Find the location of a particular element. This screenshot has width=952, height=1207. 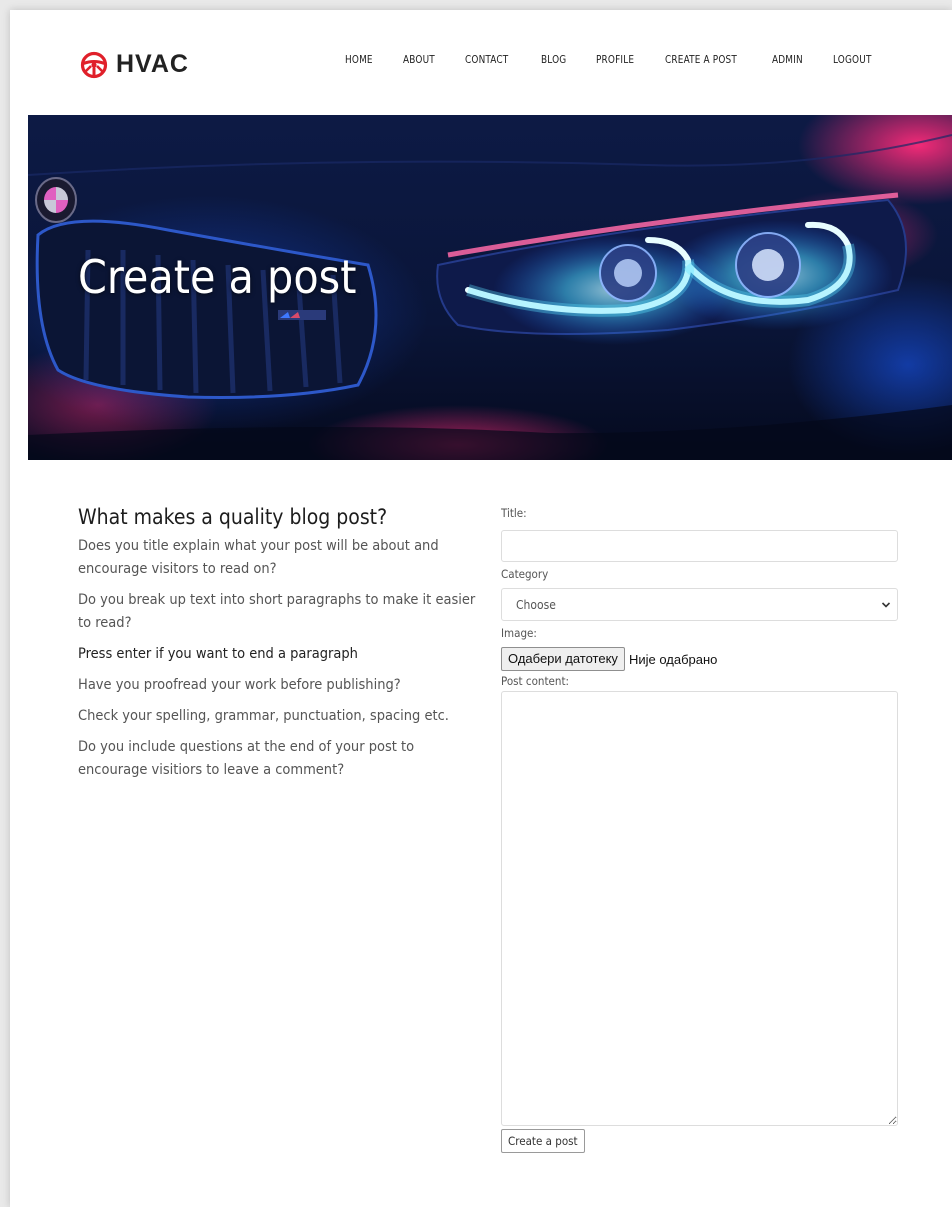

tips-heading: What makes a quality blog post? is located at coordinates (233, 517).